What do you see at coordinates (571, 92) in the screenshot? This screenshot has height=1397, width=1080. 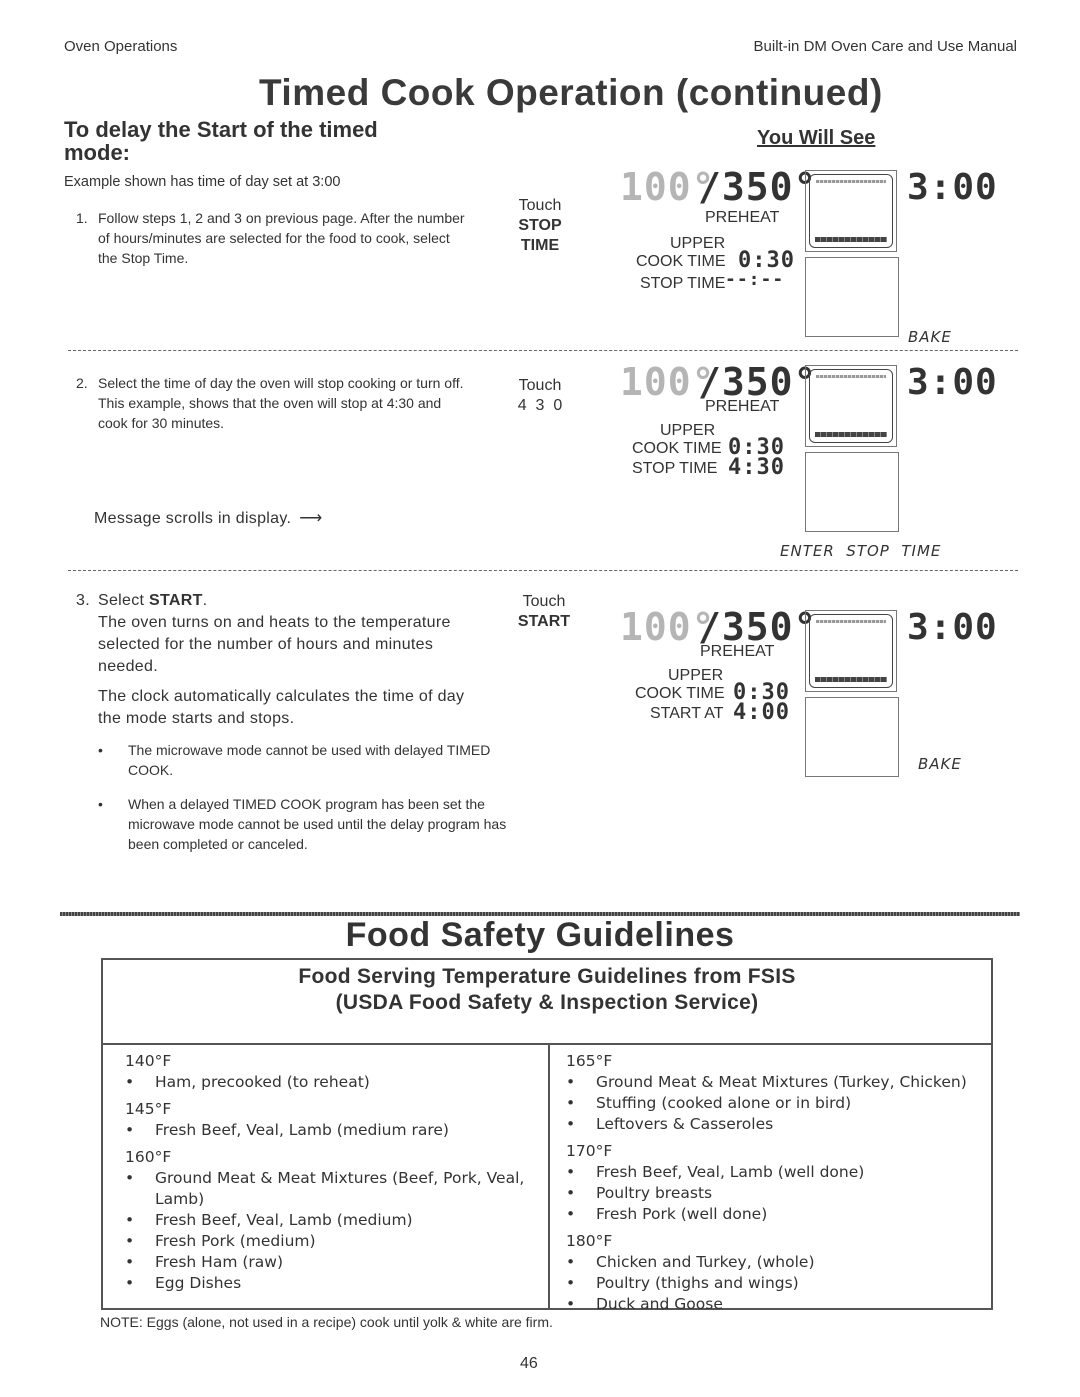 I see `page-title: Timed Cook Operation (continued)` at bounding box center [571, 92].